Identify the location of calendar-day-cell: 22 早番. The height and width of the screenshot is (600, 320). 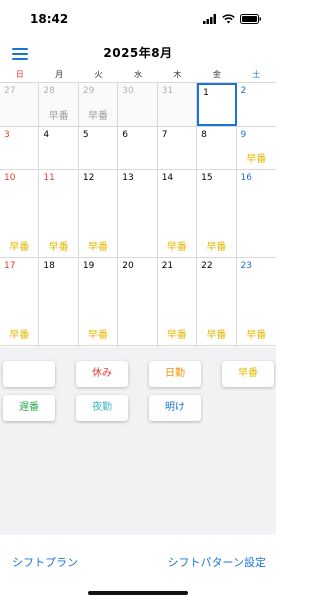
(217, 301).